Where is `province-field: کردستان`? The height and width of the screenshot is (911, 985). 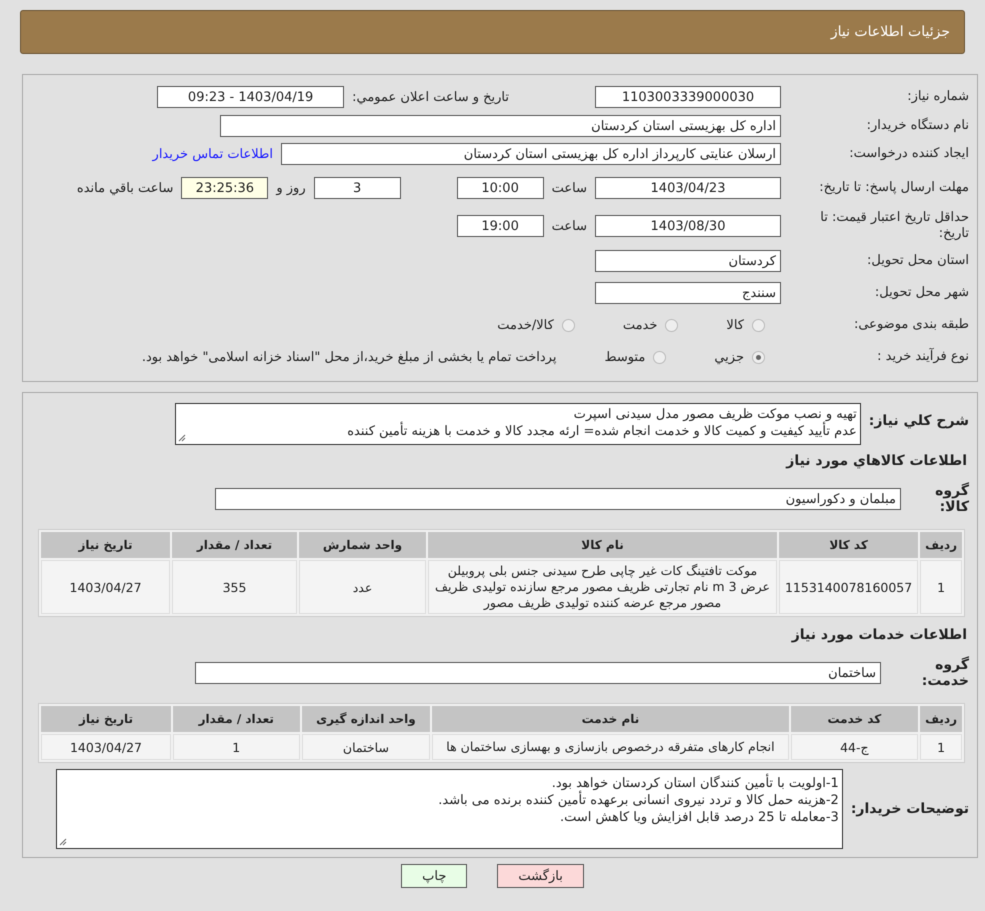 province-field: کردستان is located at coordinates (688, 261).